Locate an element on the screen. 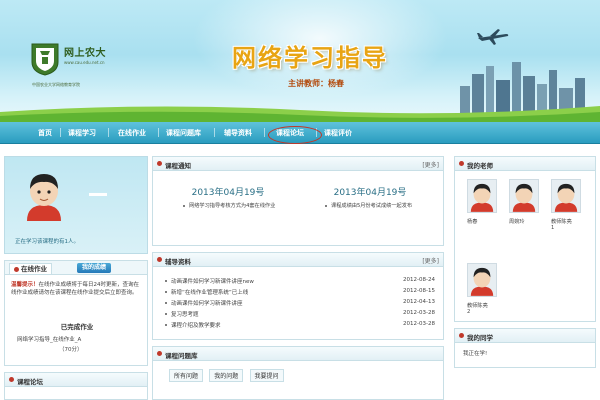 Image resolution: width=600 pixels, height=400 pixels. completed-item: 网络学习指导_在线作业_A is located at coordinates (49, 339).